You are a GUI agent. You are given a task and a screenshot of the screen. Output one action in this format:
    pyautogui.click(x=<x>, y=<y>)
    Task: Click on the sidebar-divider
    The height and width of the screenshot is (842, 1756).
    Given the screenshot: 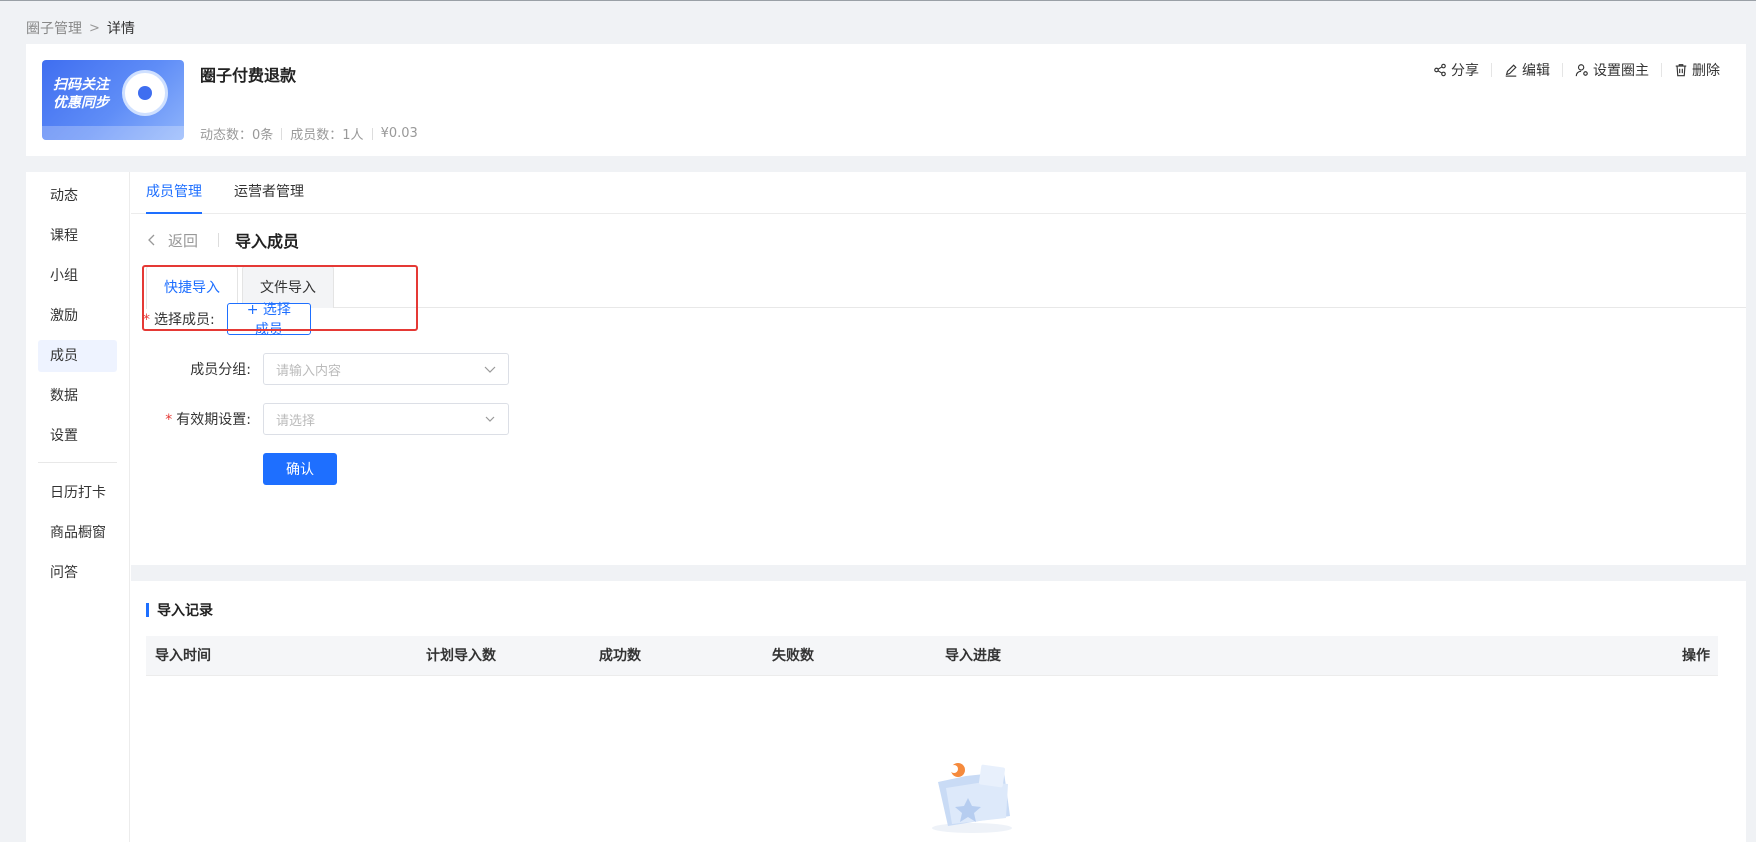 What is the action you would take?
    pyautogui.click(x=77, y=462)
    